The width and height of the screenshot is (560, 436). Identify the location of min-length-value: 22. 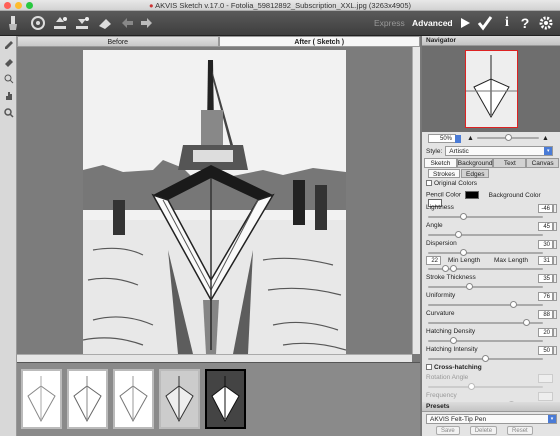
(433, 260).